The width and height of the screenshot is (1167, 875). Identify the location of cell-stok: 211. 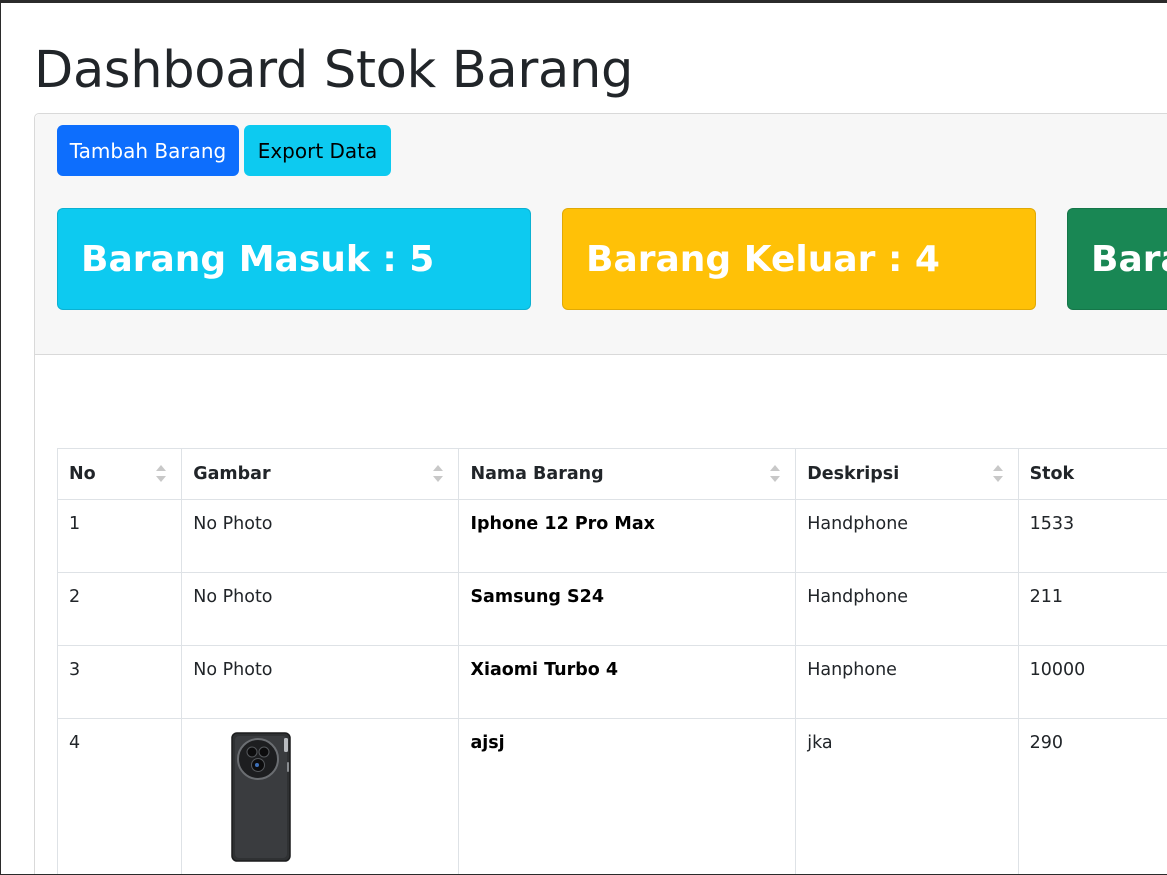
(1092, 609).